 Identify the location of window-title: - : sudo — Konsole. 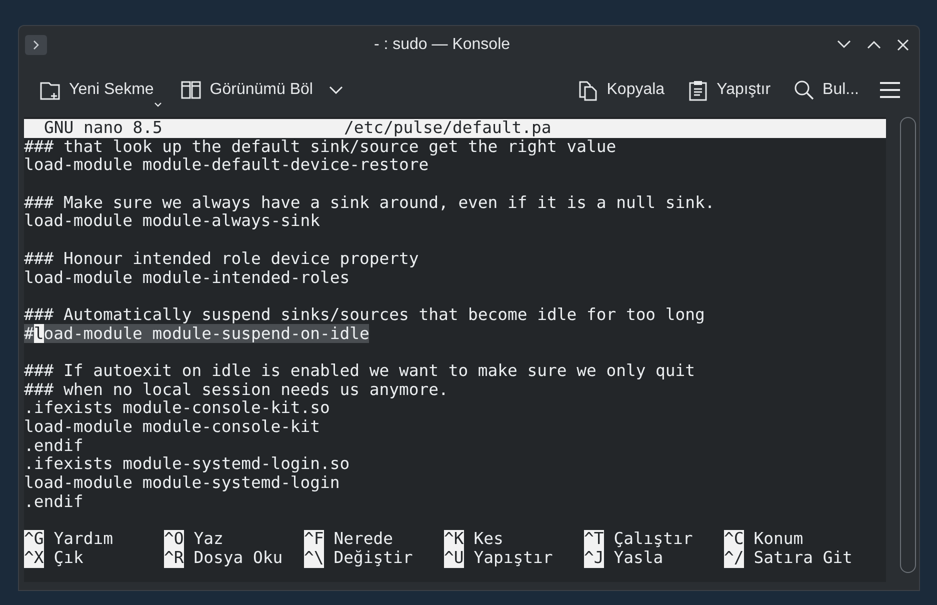
(442, 44).